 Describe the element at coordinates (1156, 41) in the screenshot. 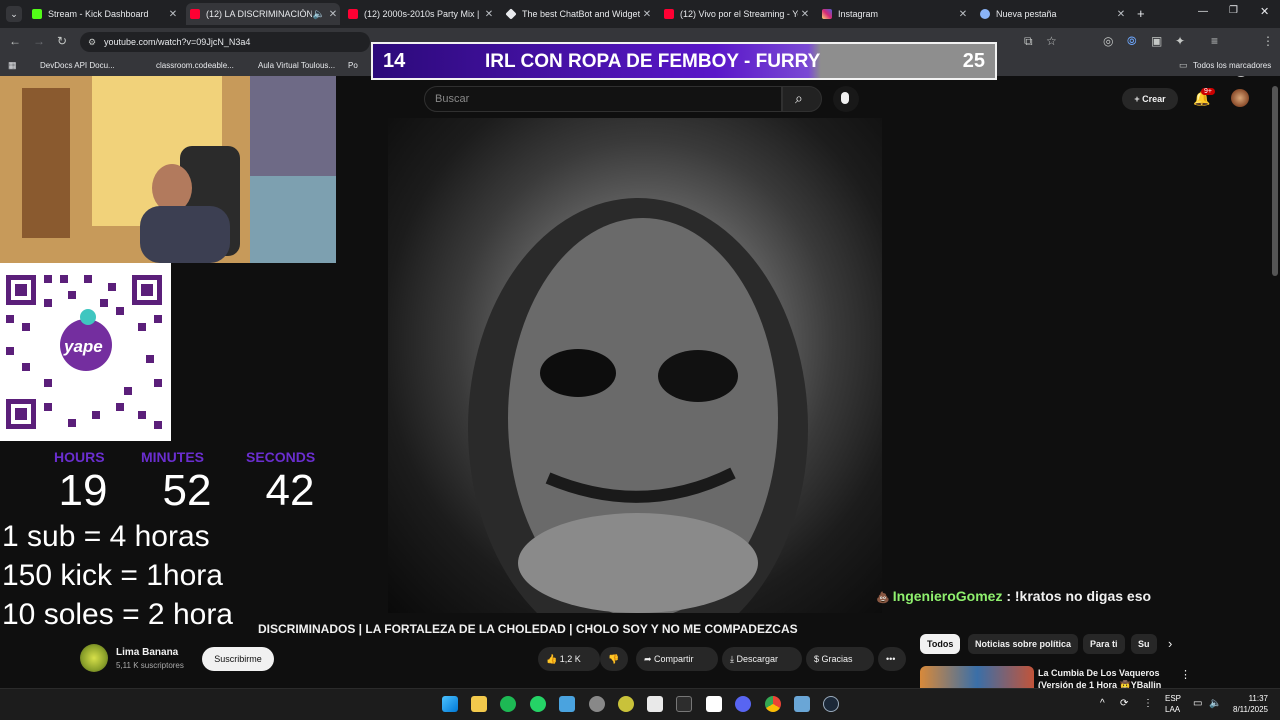

I see `extension-screen-icon: ▣` at that location.